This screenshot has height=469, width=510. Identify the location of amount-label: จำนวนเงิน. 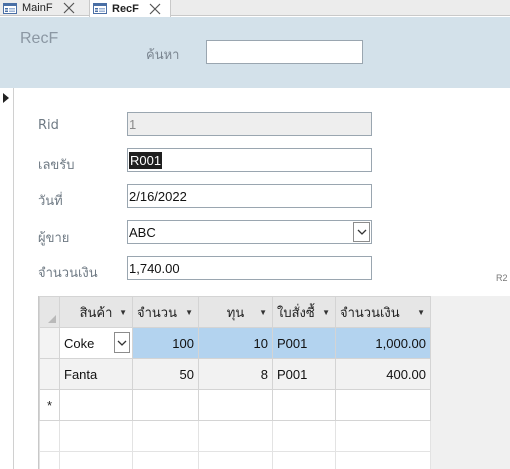
(68, 273).